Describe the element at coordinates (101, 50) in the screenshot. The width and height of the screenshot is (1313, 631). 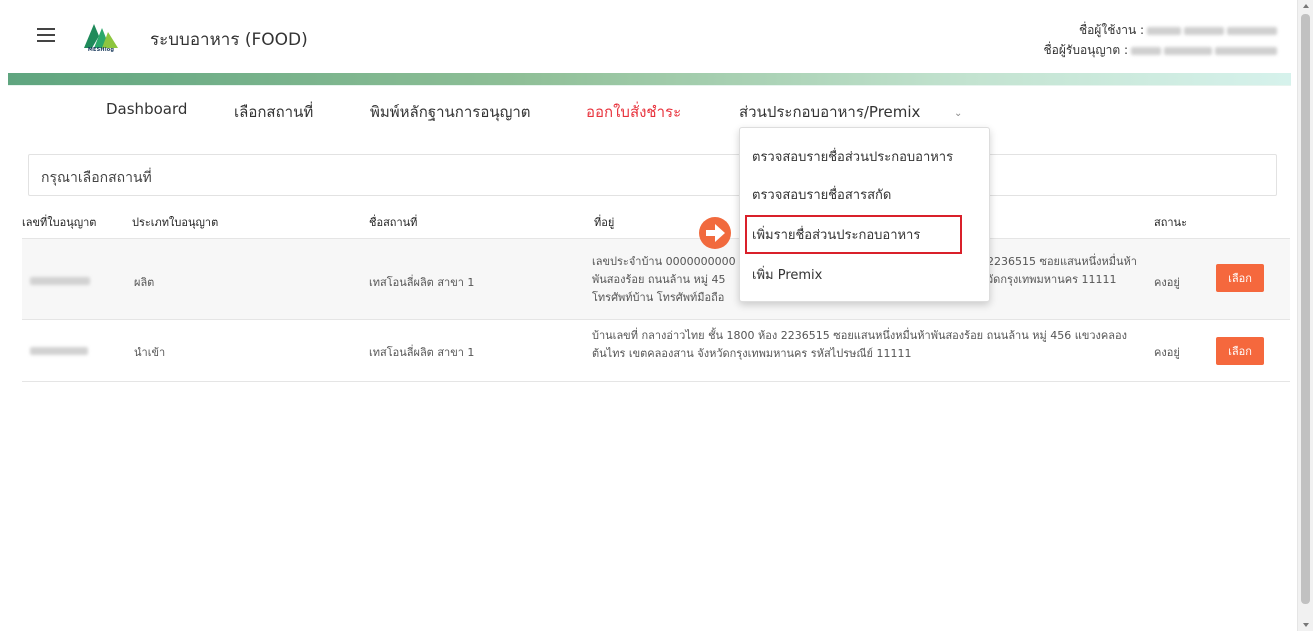
I see `logo-text: MESHlog` at that location.